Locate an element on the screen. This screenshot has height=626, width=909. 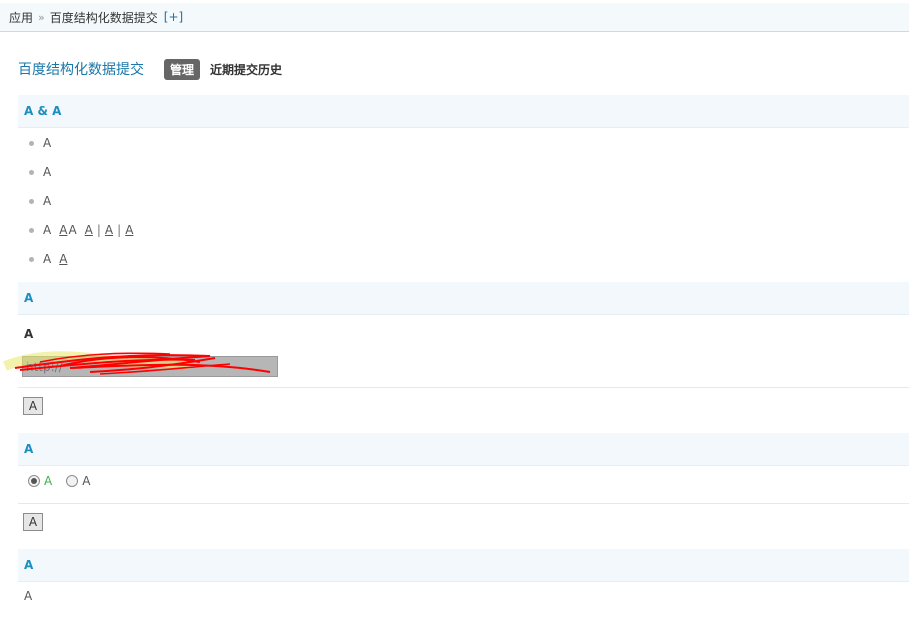
manage-tab: 管理 is located at coordinates (182, 69).